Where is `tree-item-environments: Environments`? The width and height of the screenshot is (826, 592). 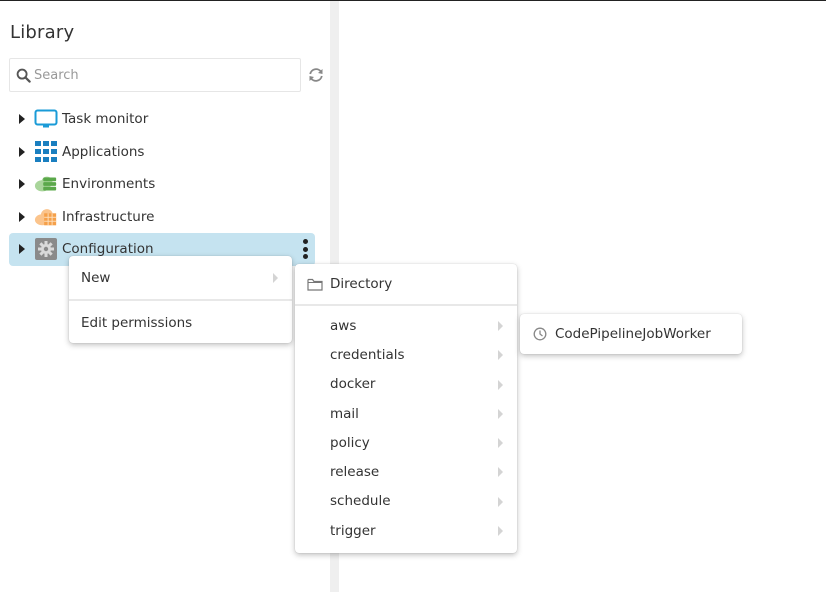 tree-item-environments: Environments is located at coordinates (162, 184).